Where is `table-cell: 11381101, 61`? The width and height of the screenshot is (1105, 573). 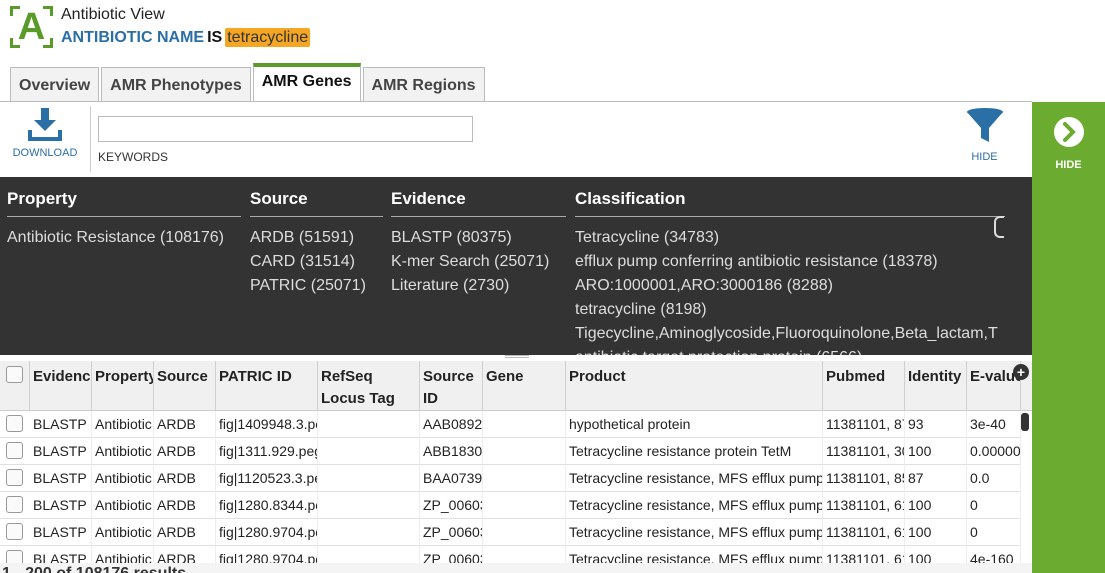 table-cell: 11381101, 61 is located at coordinates (864, 505).